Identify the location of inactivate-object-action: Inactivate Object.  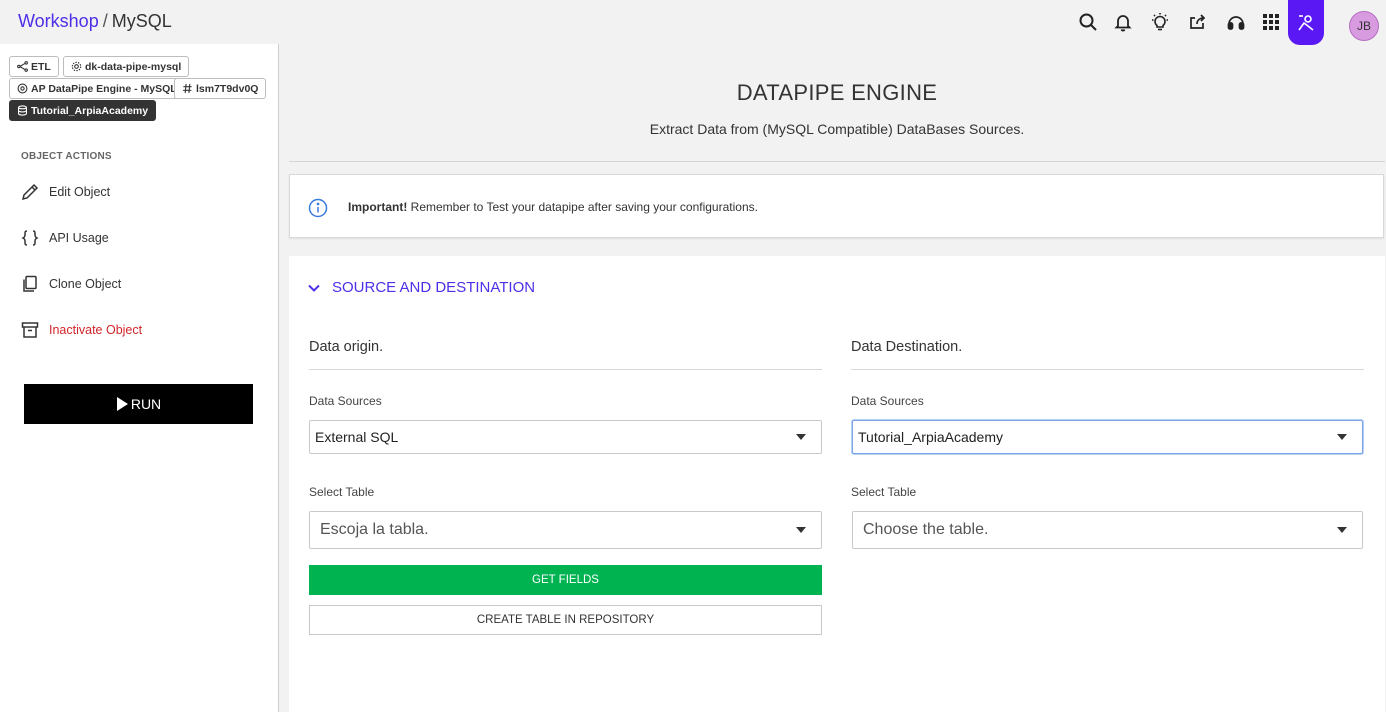
(81, 330).